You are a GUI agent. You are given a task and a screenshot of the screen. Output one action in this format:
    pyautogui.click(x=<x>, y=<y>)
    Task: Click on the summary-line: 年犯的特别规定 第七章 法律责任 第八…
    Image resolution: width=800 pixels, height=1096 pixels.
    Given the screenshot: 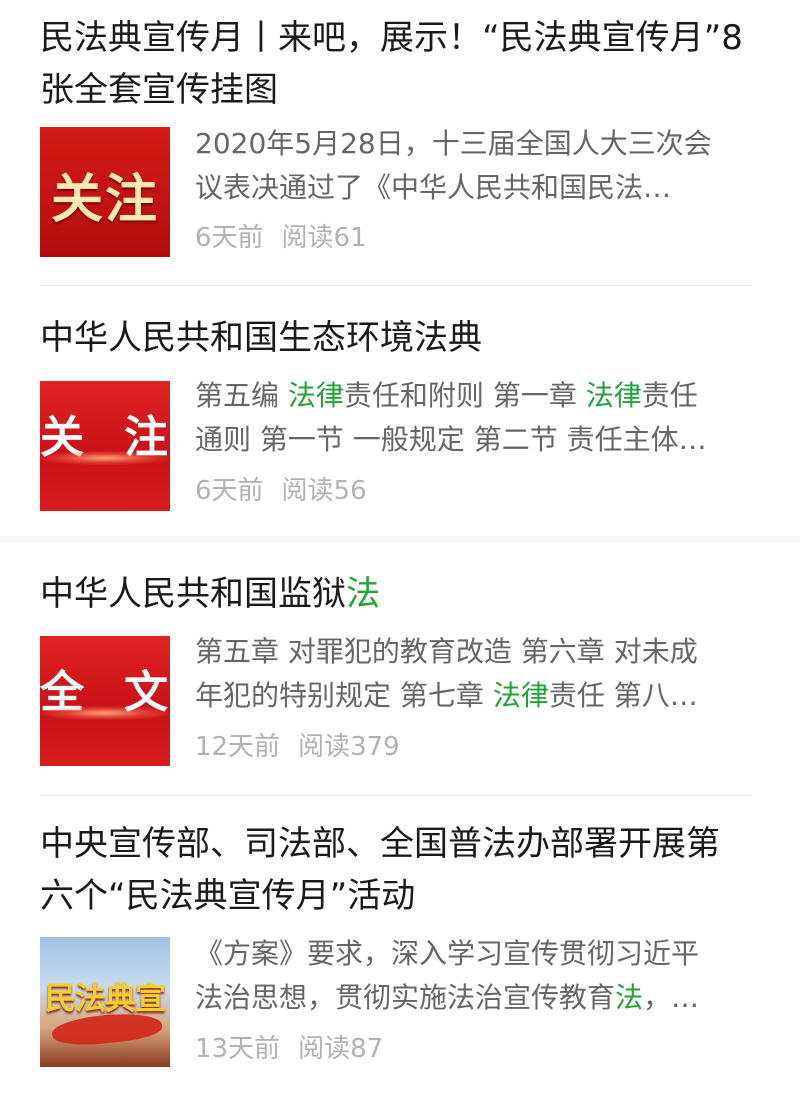 What is the action you would take?
    pyautogui.click(x=475, y=696)
    